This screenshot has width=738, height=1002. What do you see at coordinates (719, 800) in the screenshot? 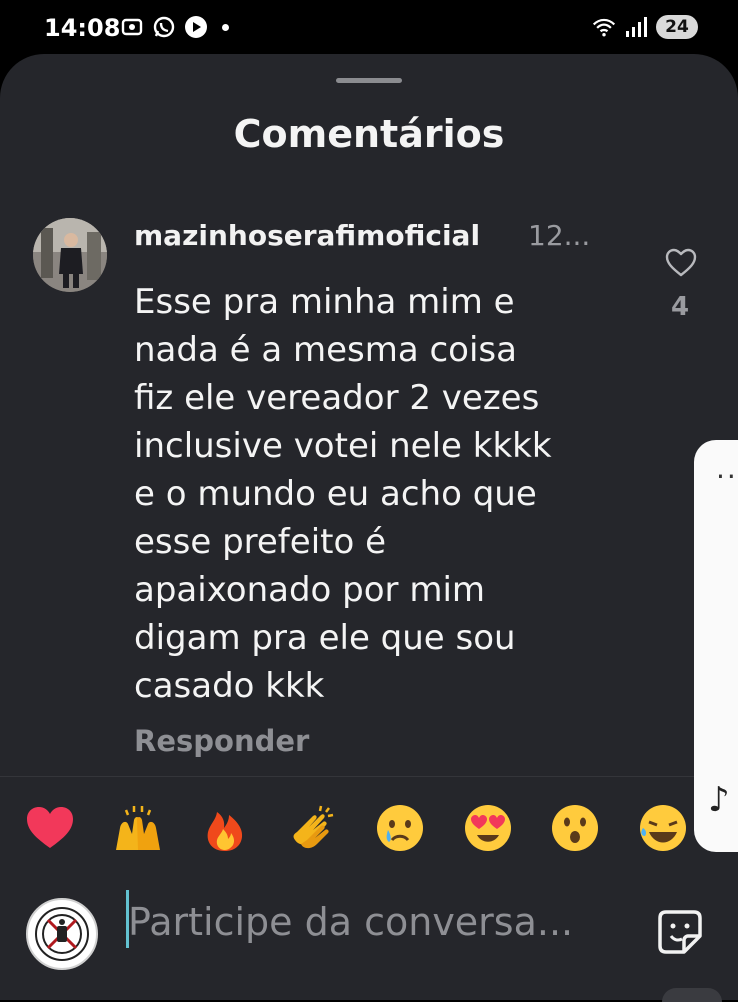
I see `music-note-icon: ♪` at bounding box center [719, 800].